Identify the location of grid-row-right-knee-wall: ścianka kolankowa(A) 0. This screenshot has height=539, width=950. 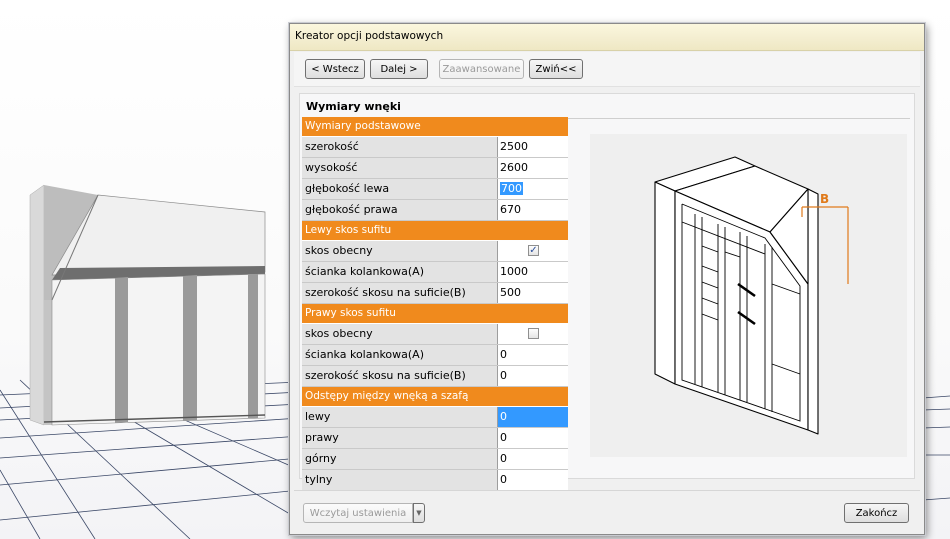
(435, 355).